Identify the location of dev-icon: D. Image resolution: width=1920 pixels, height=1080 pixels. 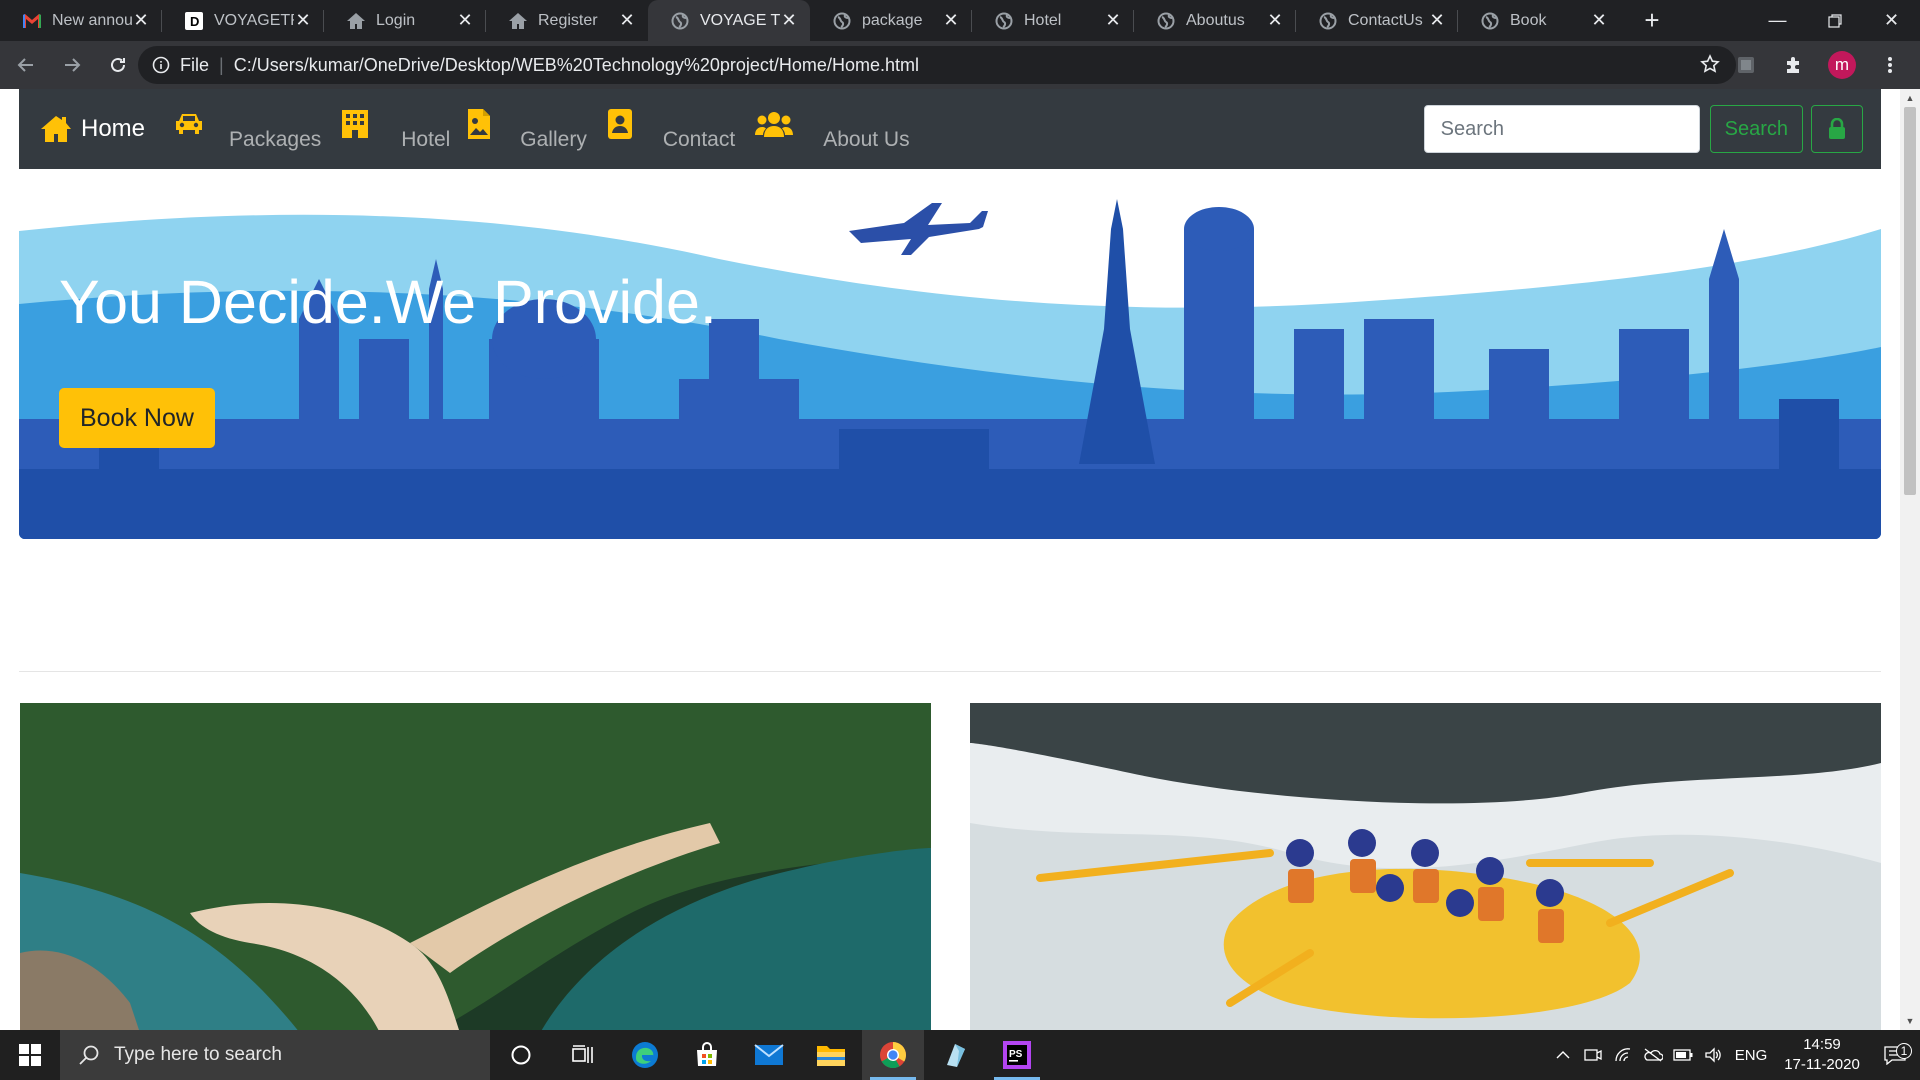
(194, 21).